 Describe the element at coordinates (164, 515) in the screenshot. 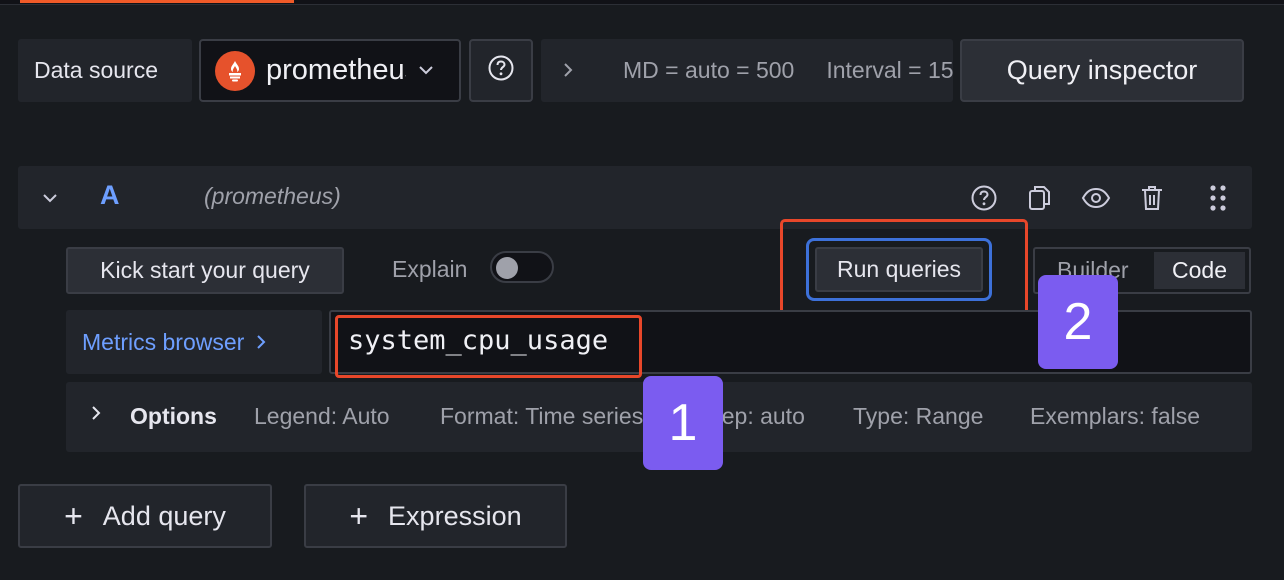

I see `add-query-label: Add query` at that location.